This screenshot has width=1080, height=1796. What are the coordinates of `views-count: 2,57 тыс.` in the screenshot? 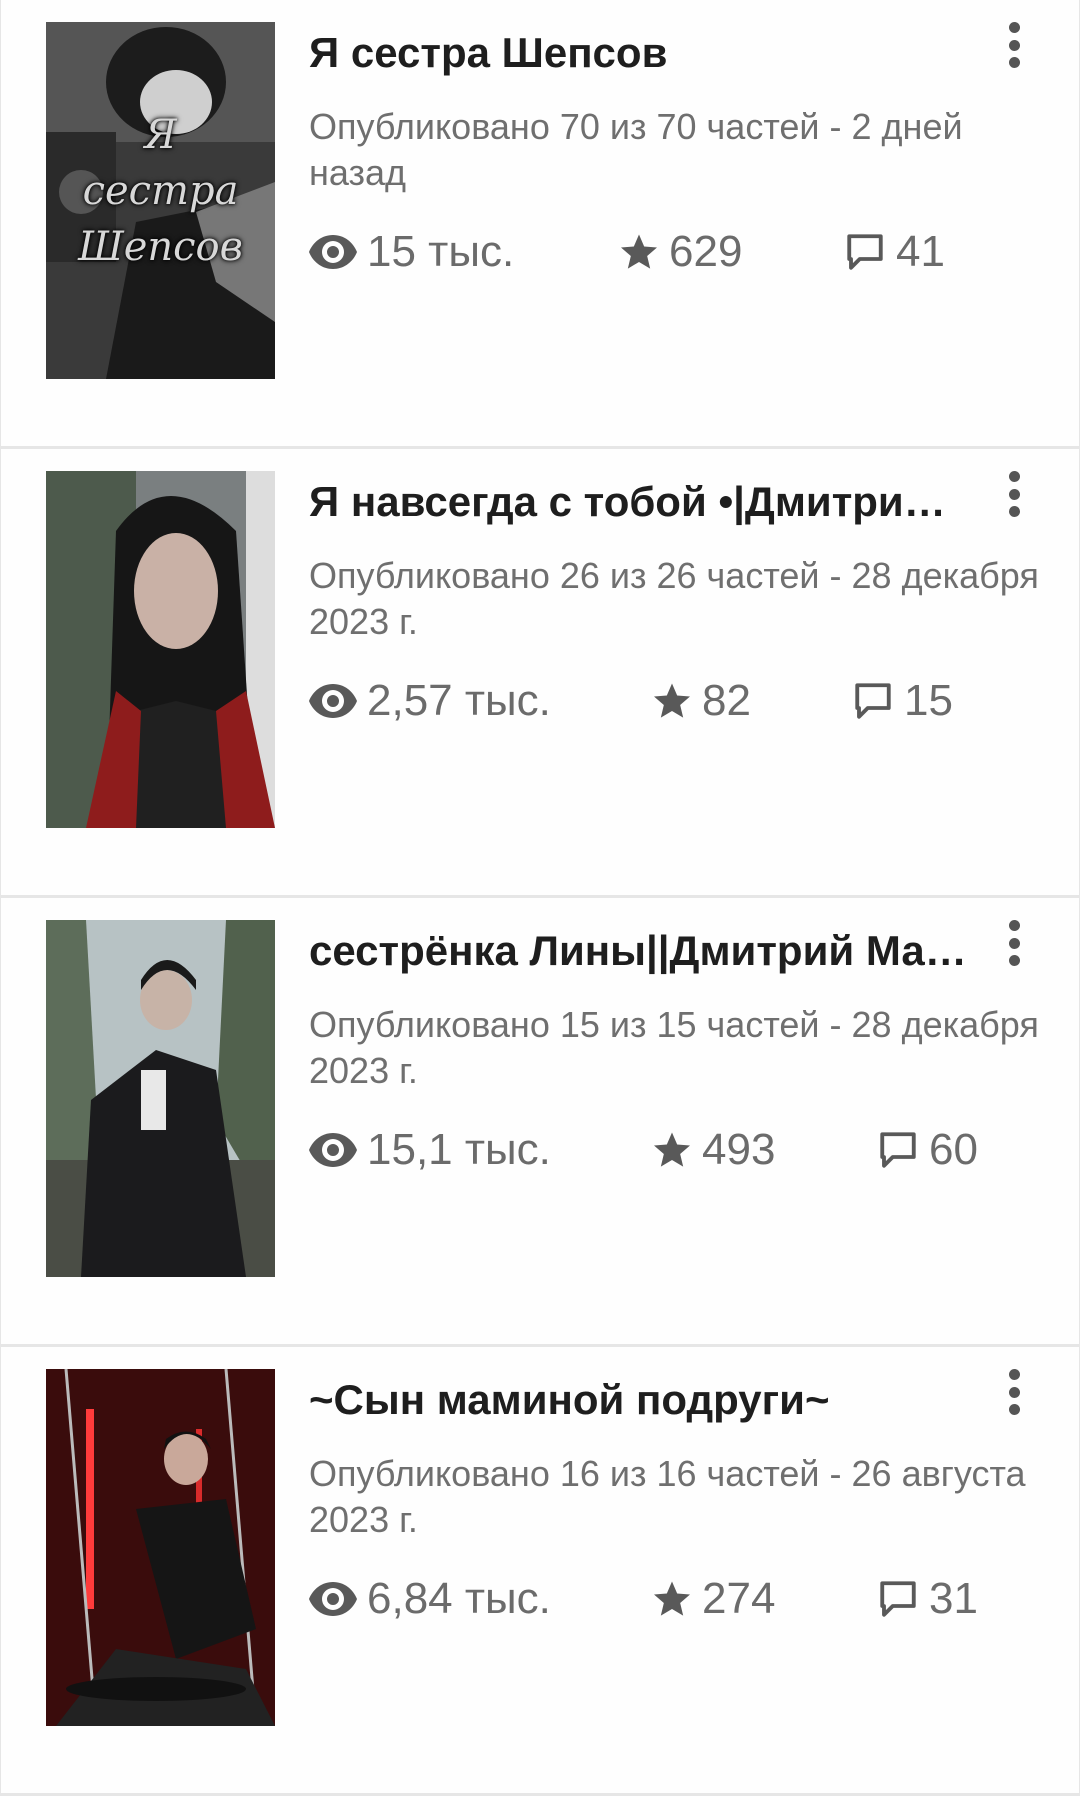 It's located at (459, 700).